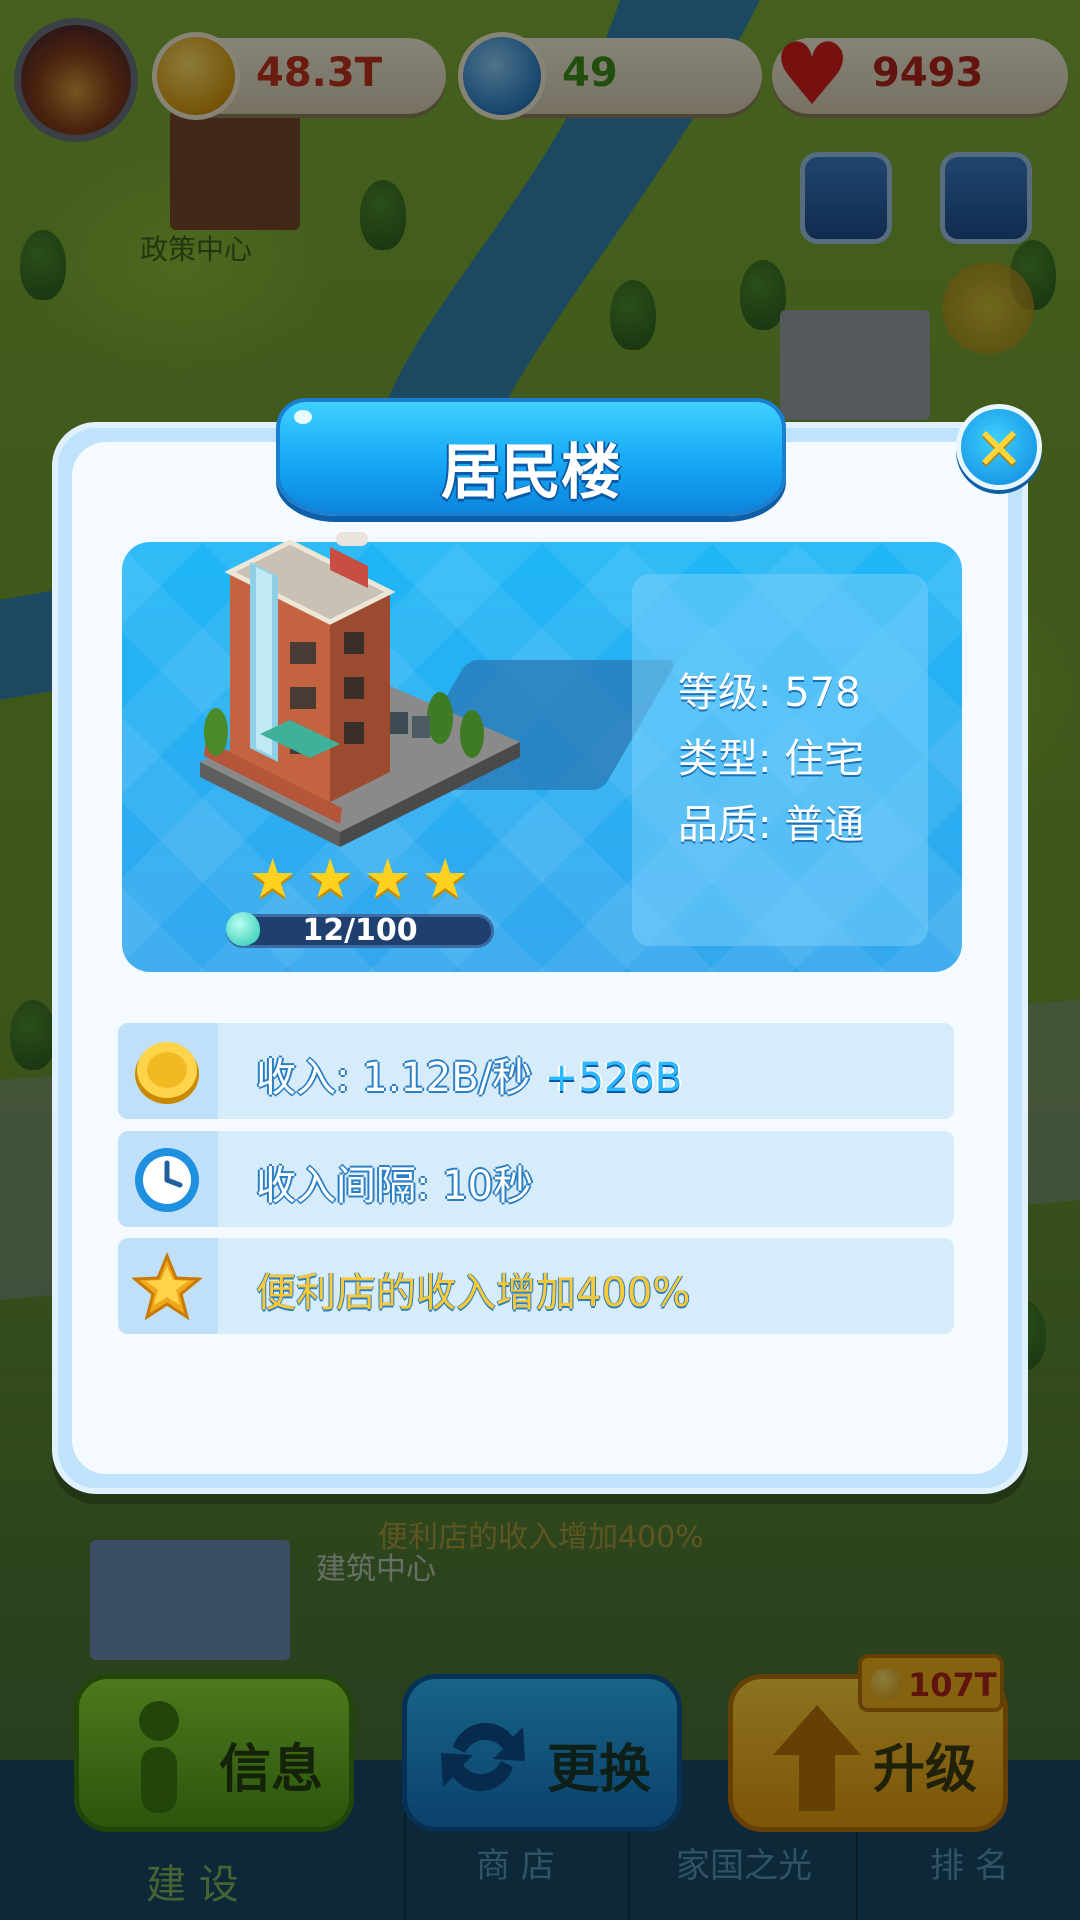  I want to click on star-icon, so click(167, 1286).